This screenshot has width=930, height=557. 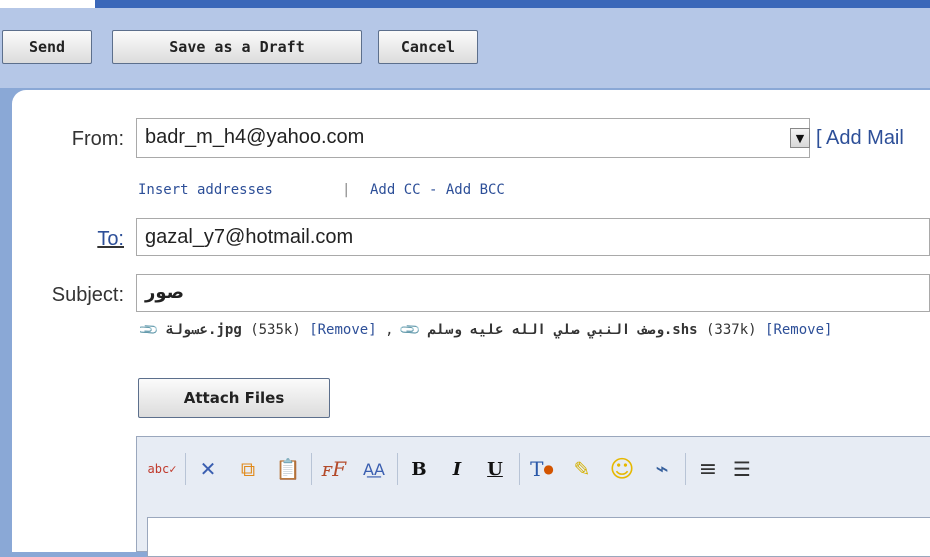 What do you see at coordinates (742, 469) in the screenshot?
I see `list-icon: ☰` at bounding box center [742, 469].